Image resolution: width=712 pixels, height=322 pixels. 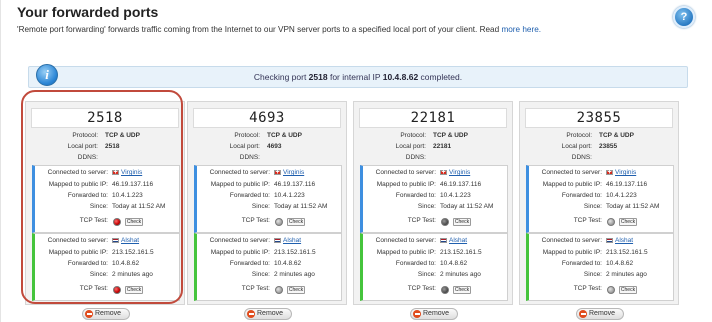 What do you see at coordinates (600, 147) in the screenshot?
I see `local-port-row: Local port: 23855` at bounding box center [600, 147].